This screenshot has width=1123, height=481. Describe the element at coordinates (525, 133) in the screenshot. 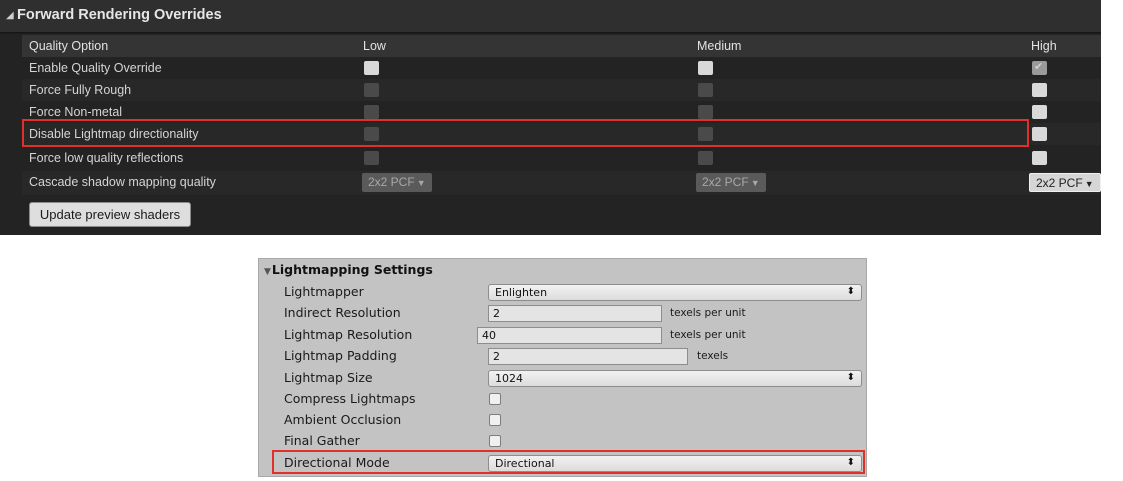

I see `highlight-box-directionality` at that location.